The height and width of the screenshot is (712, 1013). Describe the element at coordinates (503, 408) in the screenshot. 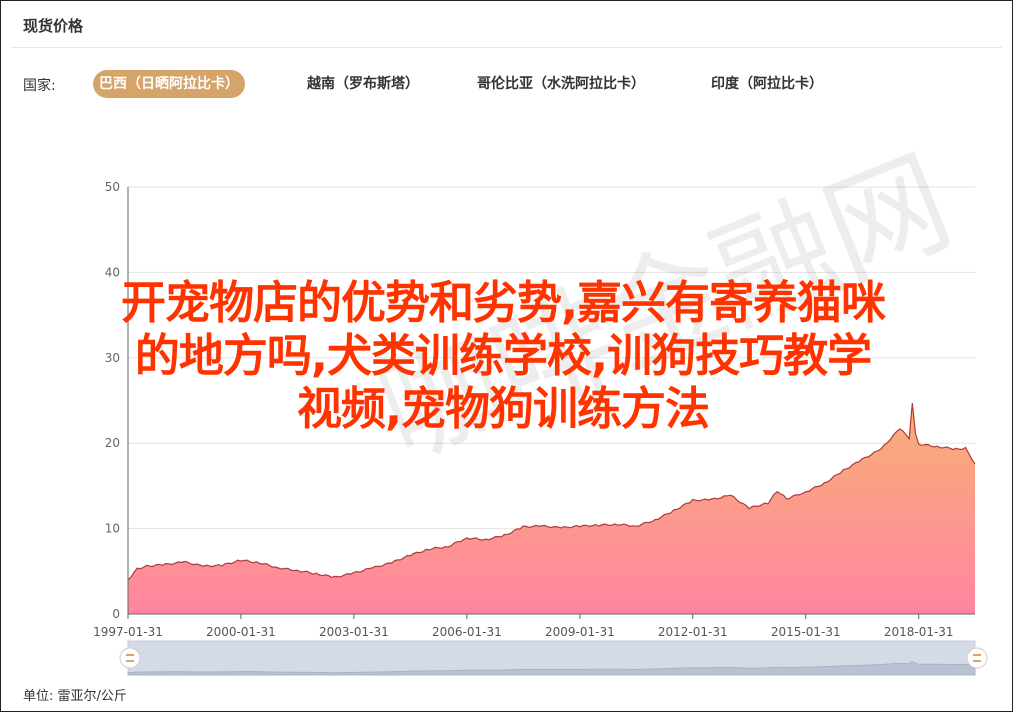

I see `overlay-line-3: 视频,宠物狗训练方法` at that location.